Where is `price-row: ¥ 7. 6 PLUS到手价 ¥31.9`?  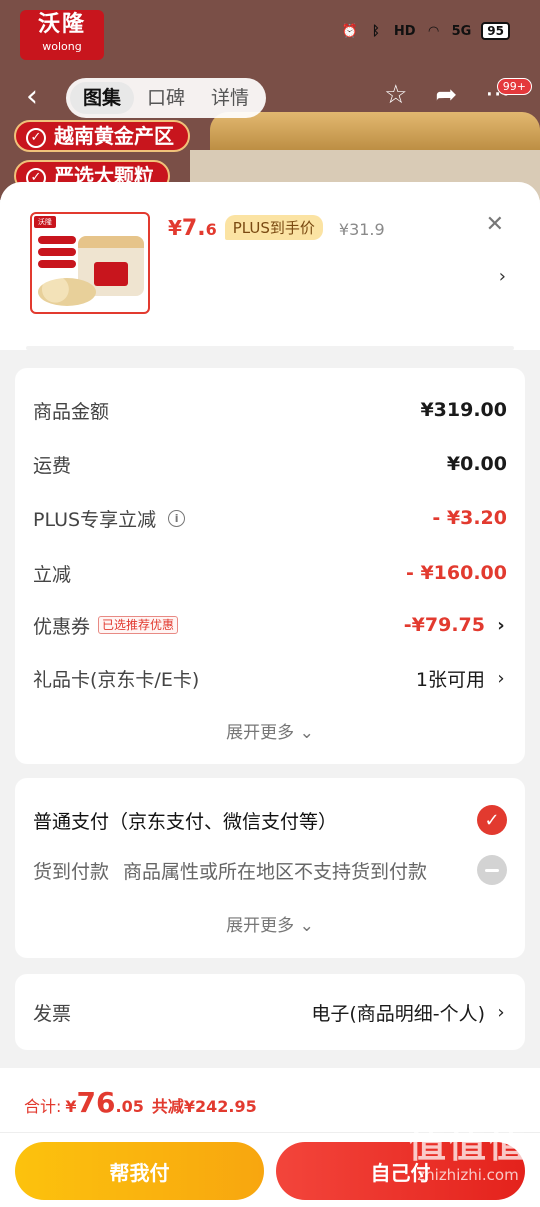
price-row: ¥ 7. 6 PLUS到手价 ¥31.9 is located at coordinates (276, 228).